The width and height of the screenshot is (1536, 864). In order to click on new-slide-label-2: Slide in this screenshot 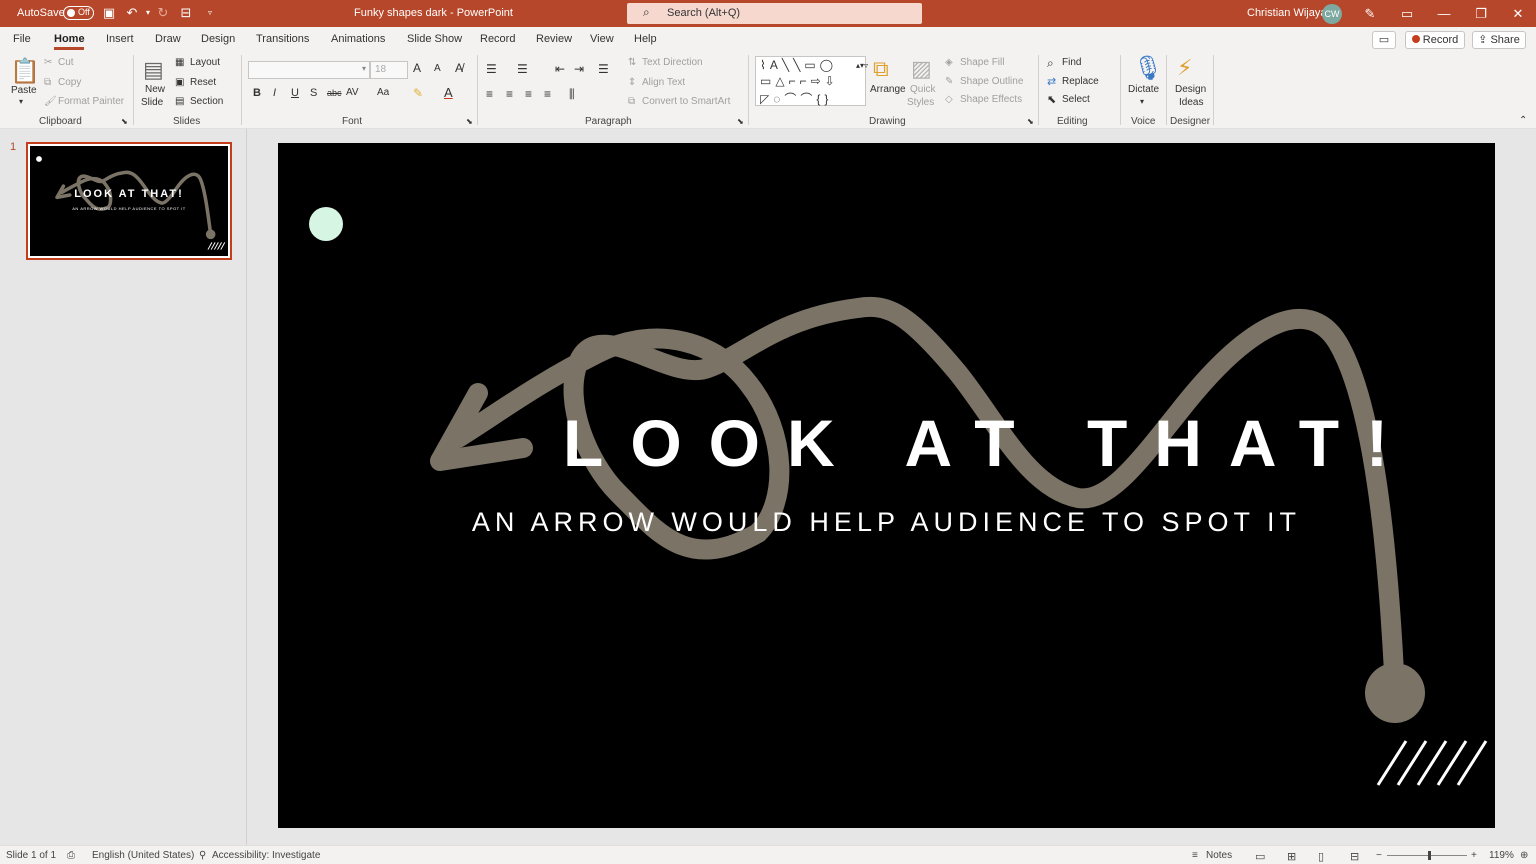, I will do `click(152, 102)`.